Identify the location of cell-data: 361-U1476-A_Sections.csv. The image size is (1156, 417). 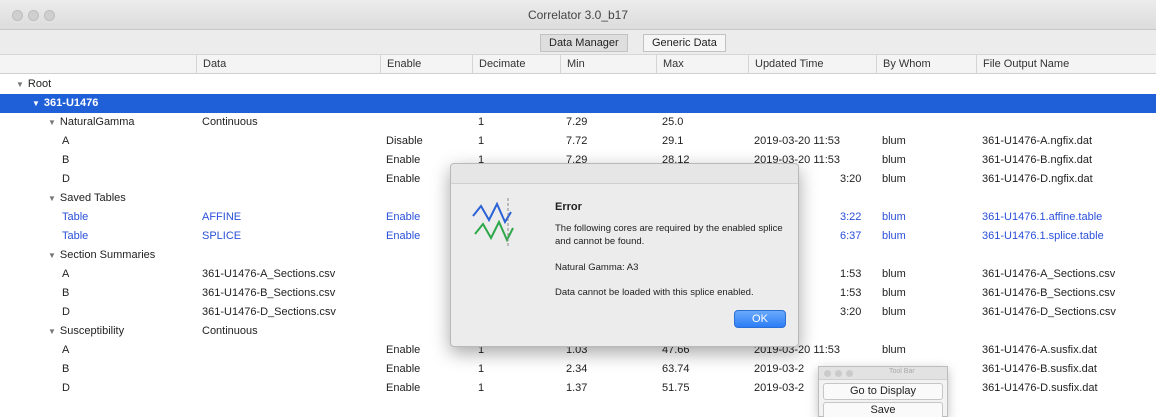
(269, 274).